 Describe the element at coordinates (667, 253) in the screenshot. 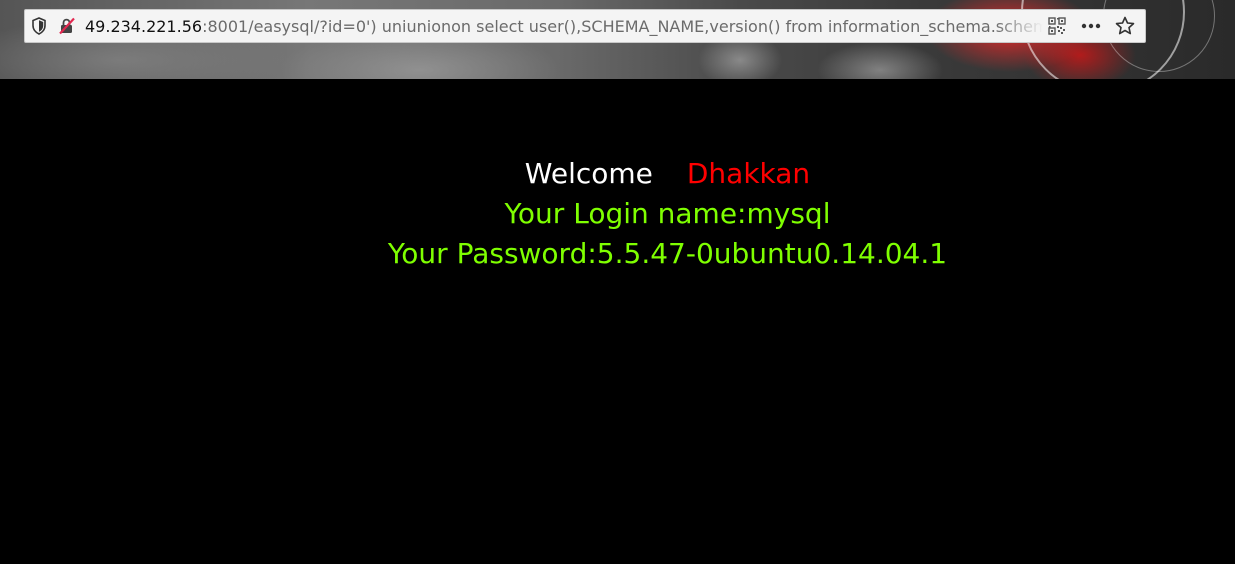

I see `password-line: Your Password:5.5.47-0ubuntu0.14.04.1` at that location.